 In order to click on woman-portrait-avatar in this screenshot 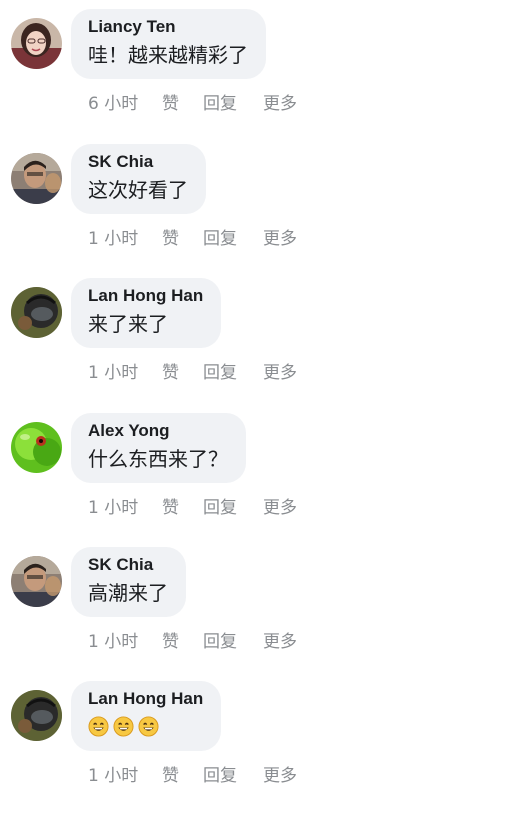, I will do `click(36, 43)`.